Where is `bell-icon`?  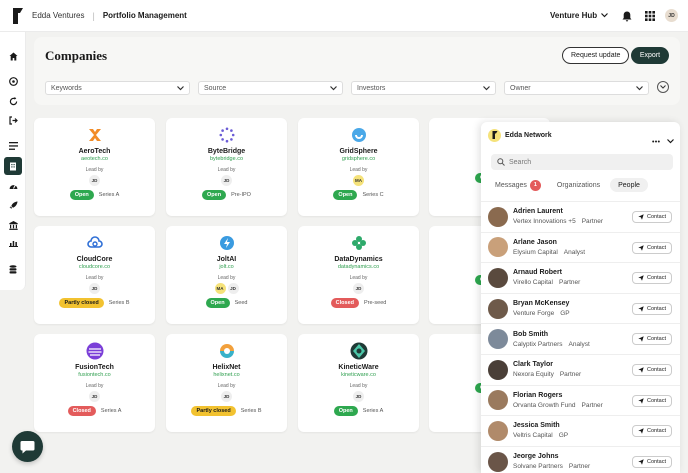
bell-icon is located at coordinates (627, 16).